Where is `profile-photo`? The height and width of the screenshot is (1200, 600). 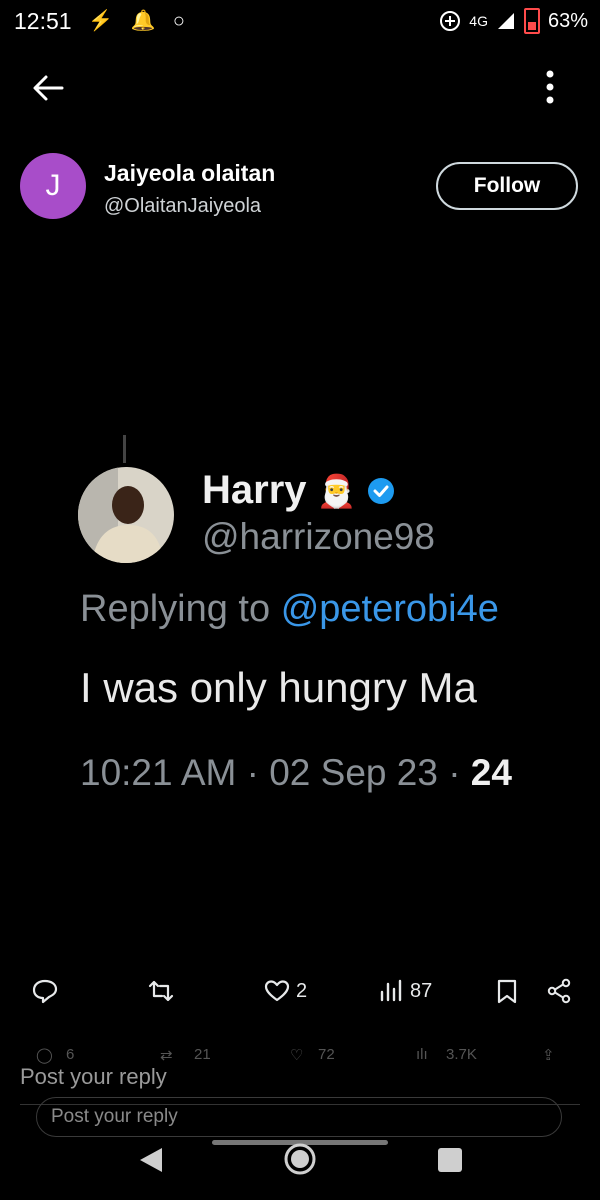
profile-photo is located at coordinates (126, 515).